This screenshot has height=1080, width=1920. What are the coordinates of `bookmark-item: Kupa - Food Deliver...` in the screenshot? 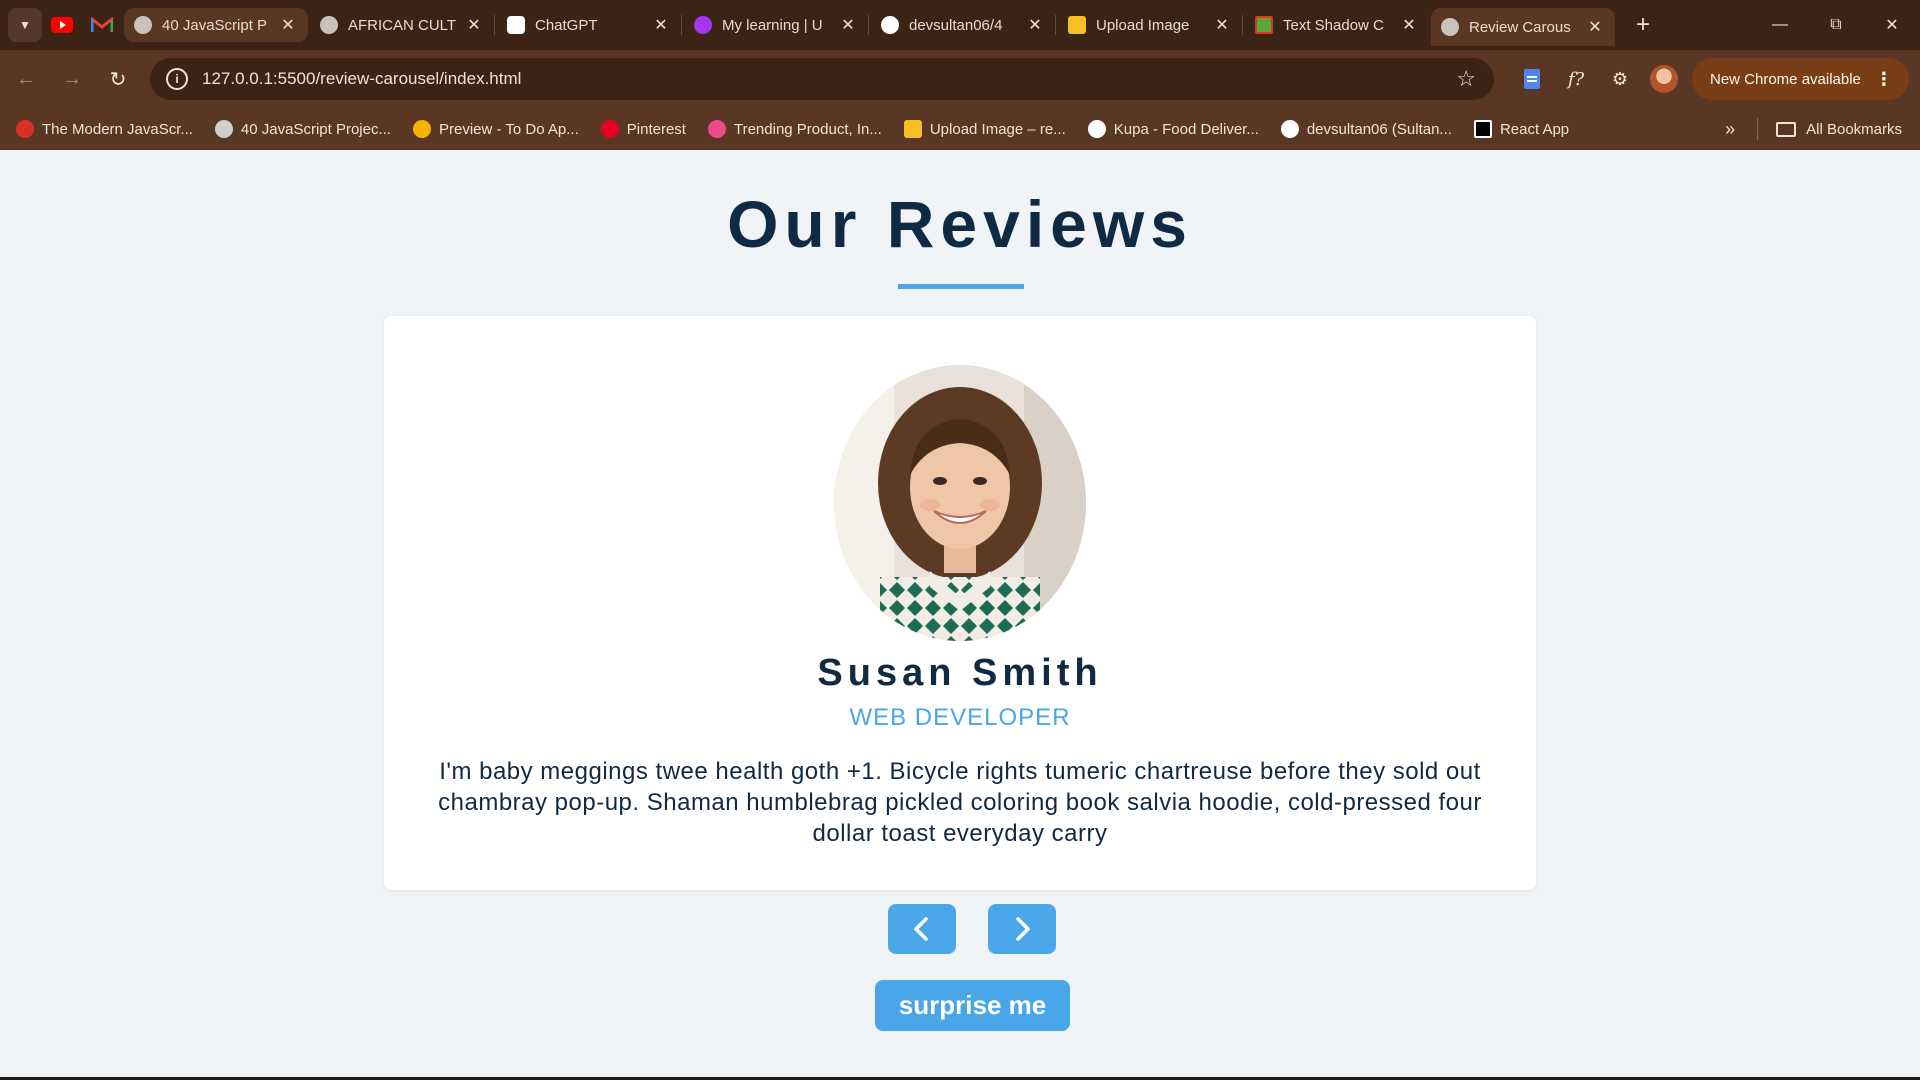 It's located at (1173, 129).